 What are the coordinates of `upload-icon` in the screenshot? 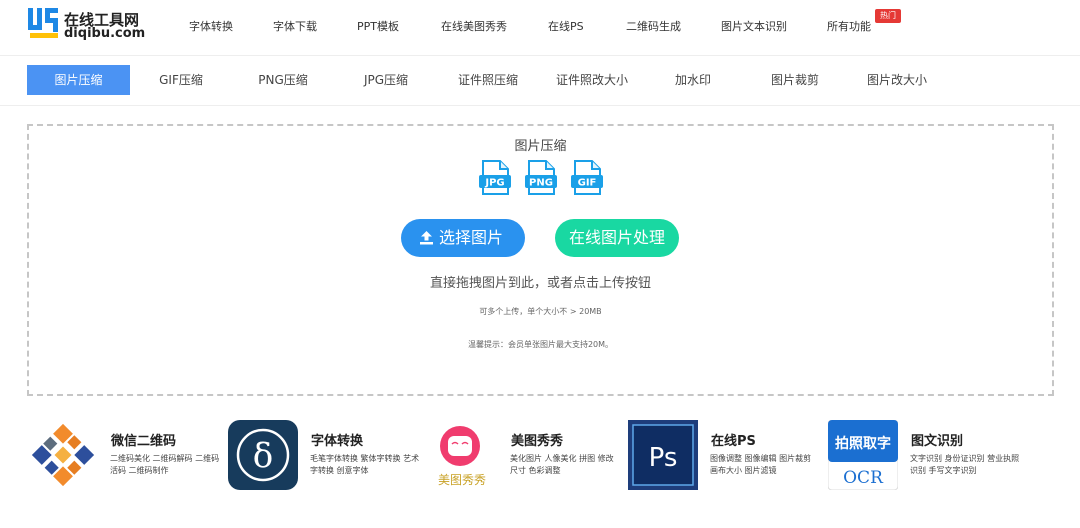 It's located at (426, 238).